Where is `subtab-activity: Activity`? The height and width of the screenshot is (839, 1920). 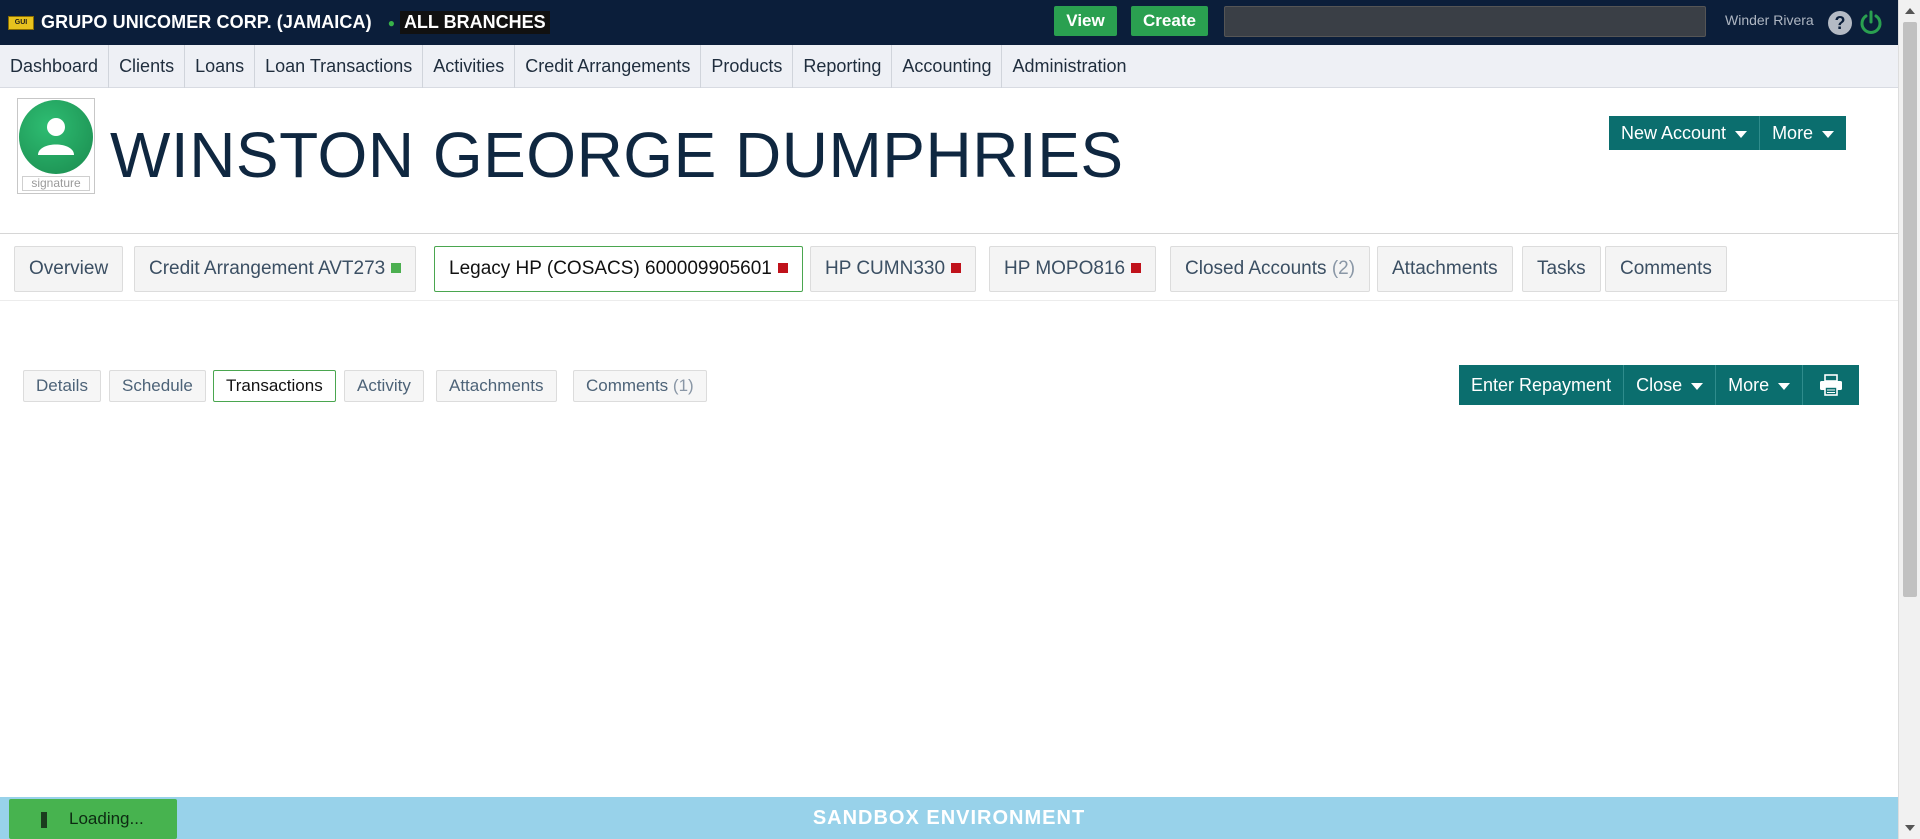 subtab-activity: Activity is located at coordinates (384, 386).